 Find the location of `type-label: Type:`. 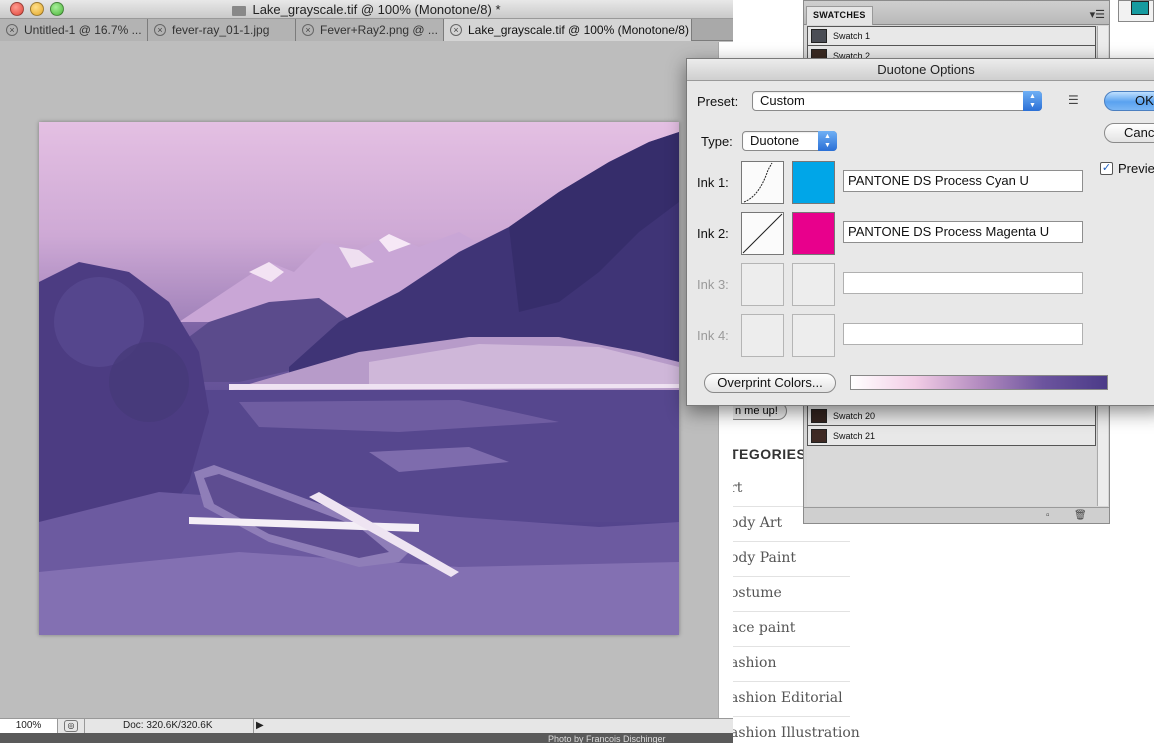

type-label: Type: is located at coordinates (717, 141).